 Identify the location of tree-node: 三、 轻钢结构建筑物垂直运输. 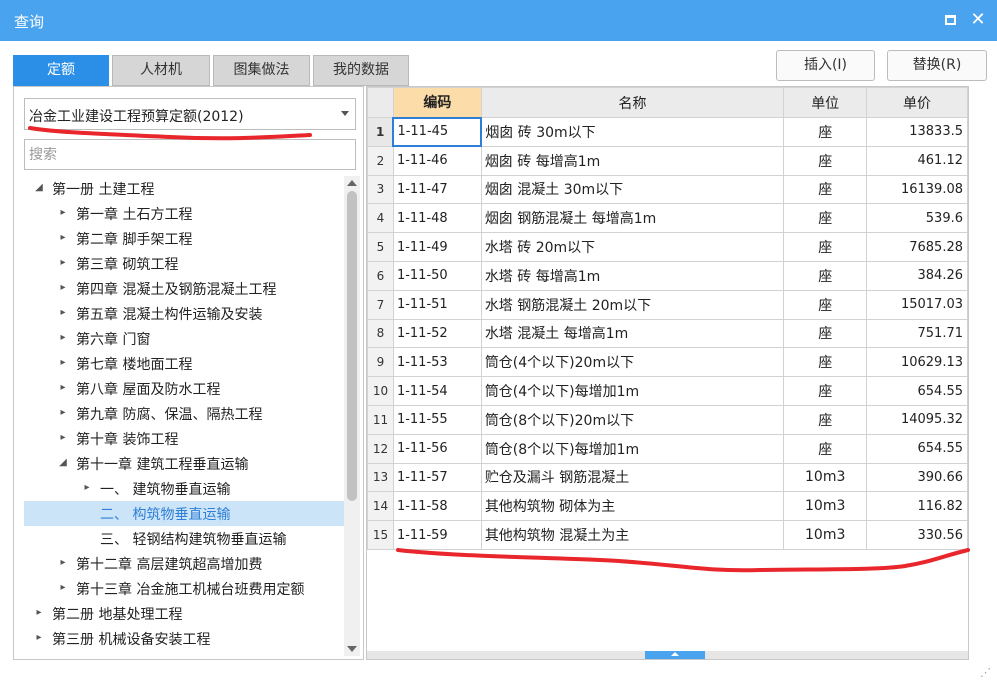
(184, 538).